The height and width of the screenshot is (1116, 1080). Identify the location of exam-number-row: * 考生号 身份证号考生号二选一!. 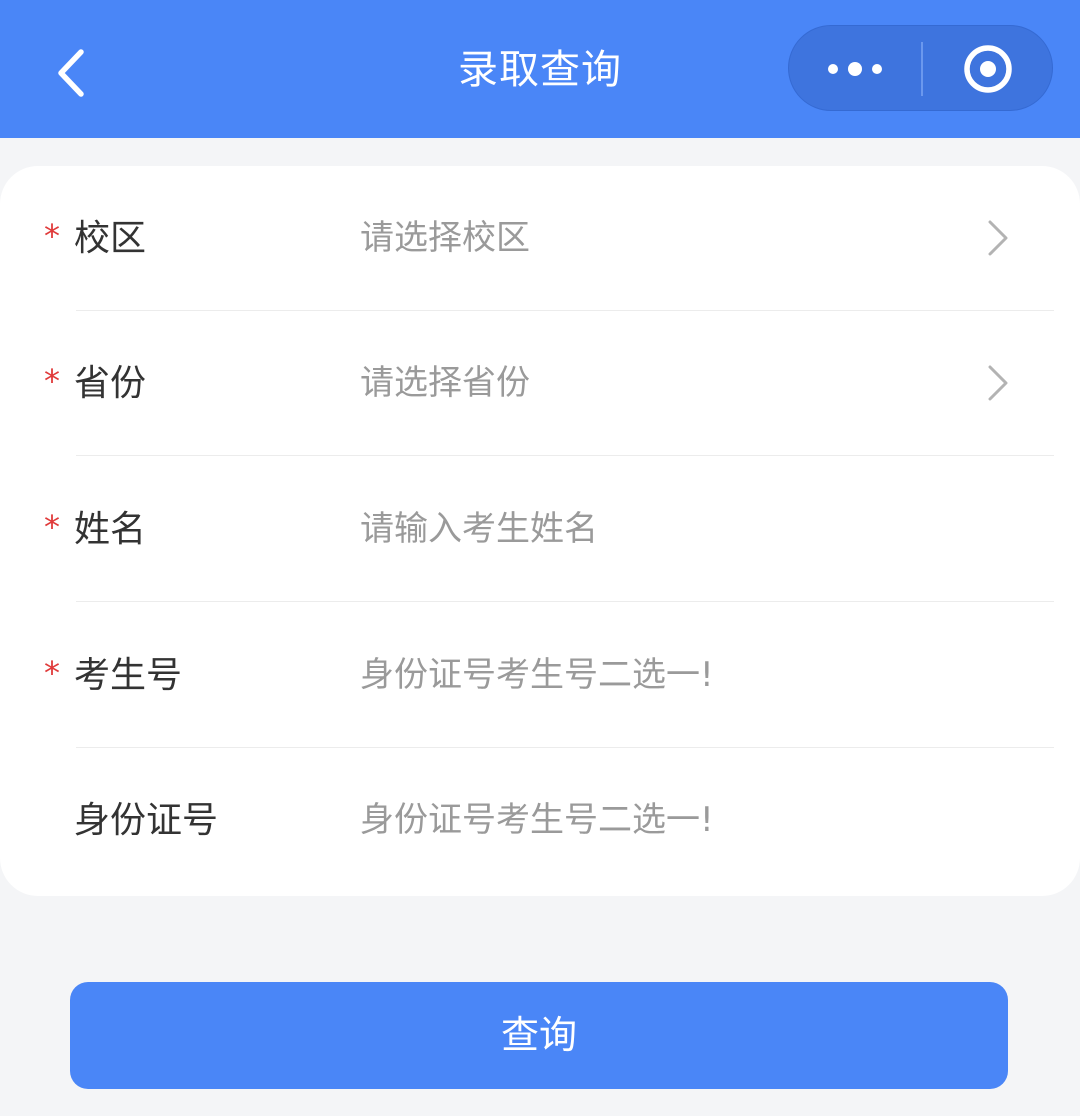
(540, 675).